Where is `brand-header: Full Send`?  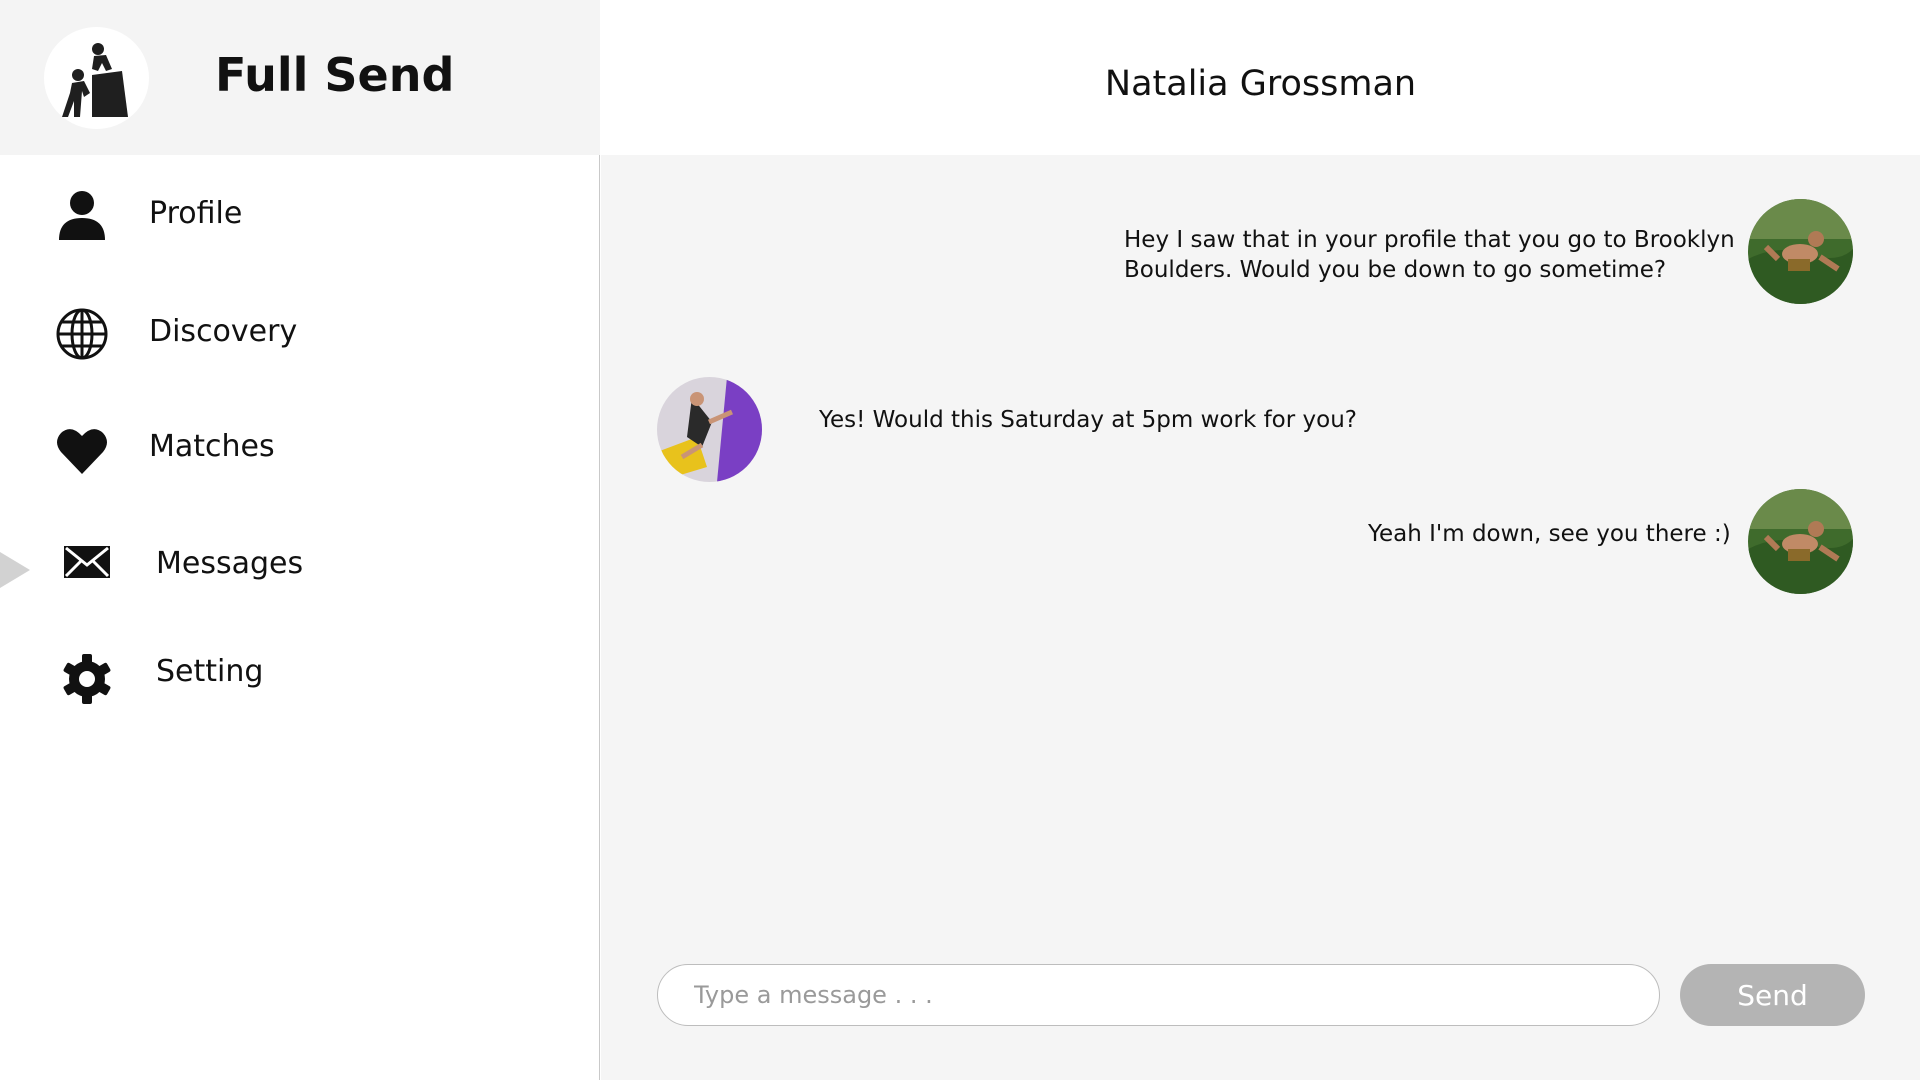 brand-header: Full Send is located at coordinates (300, 77).